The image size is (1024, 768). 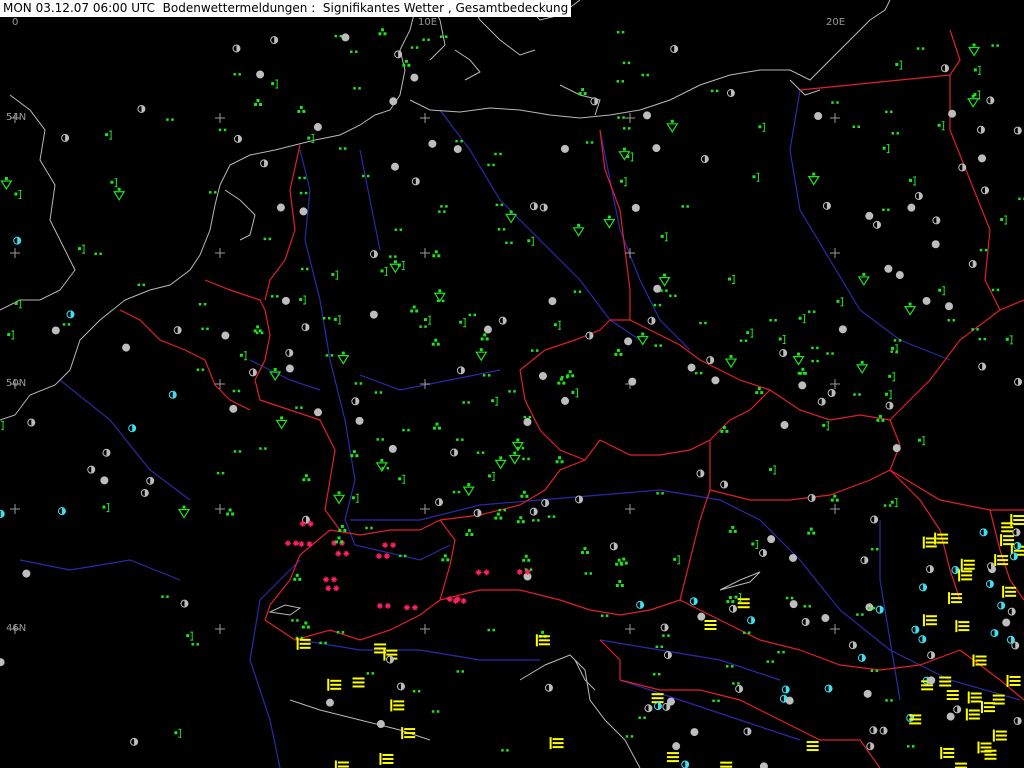 I want to click on lat-label-54n: 54N, so click(x=16, y=117).